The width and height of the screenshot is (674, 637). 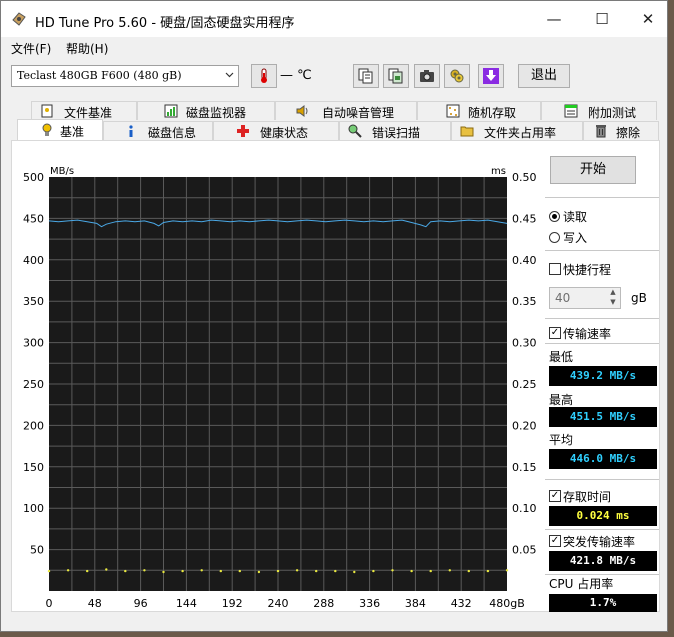 I want to click on options-button, so click(x=457, y=76).